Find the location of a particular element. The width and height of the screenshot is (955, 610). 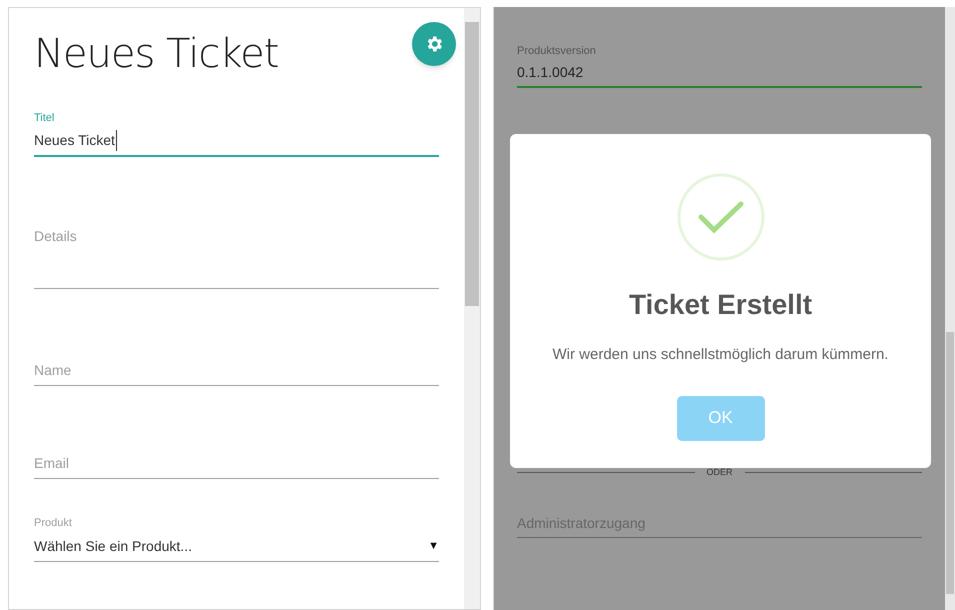

ok-button: OK is located at coordinates (720, 418).